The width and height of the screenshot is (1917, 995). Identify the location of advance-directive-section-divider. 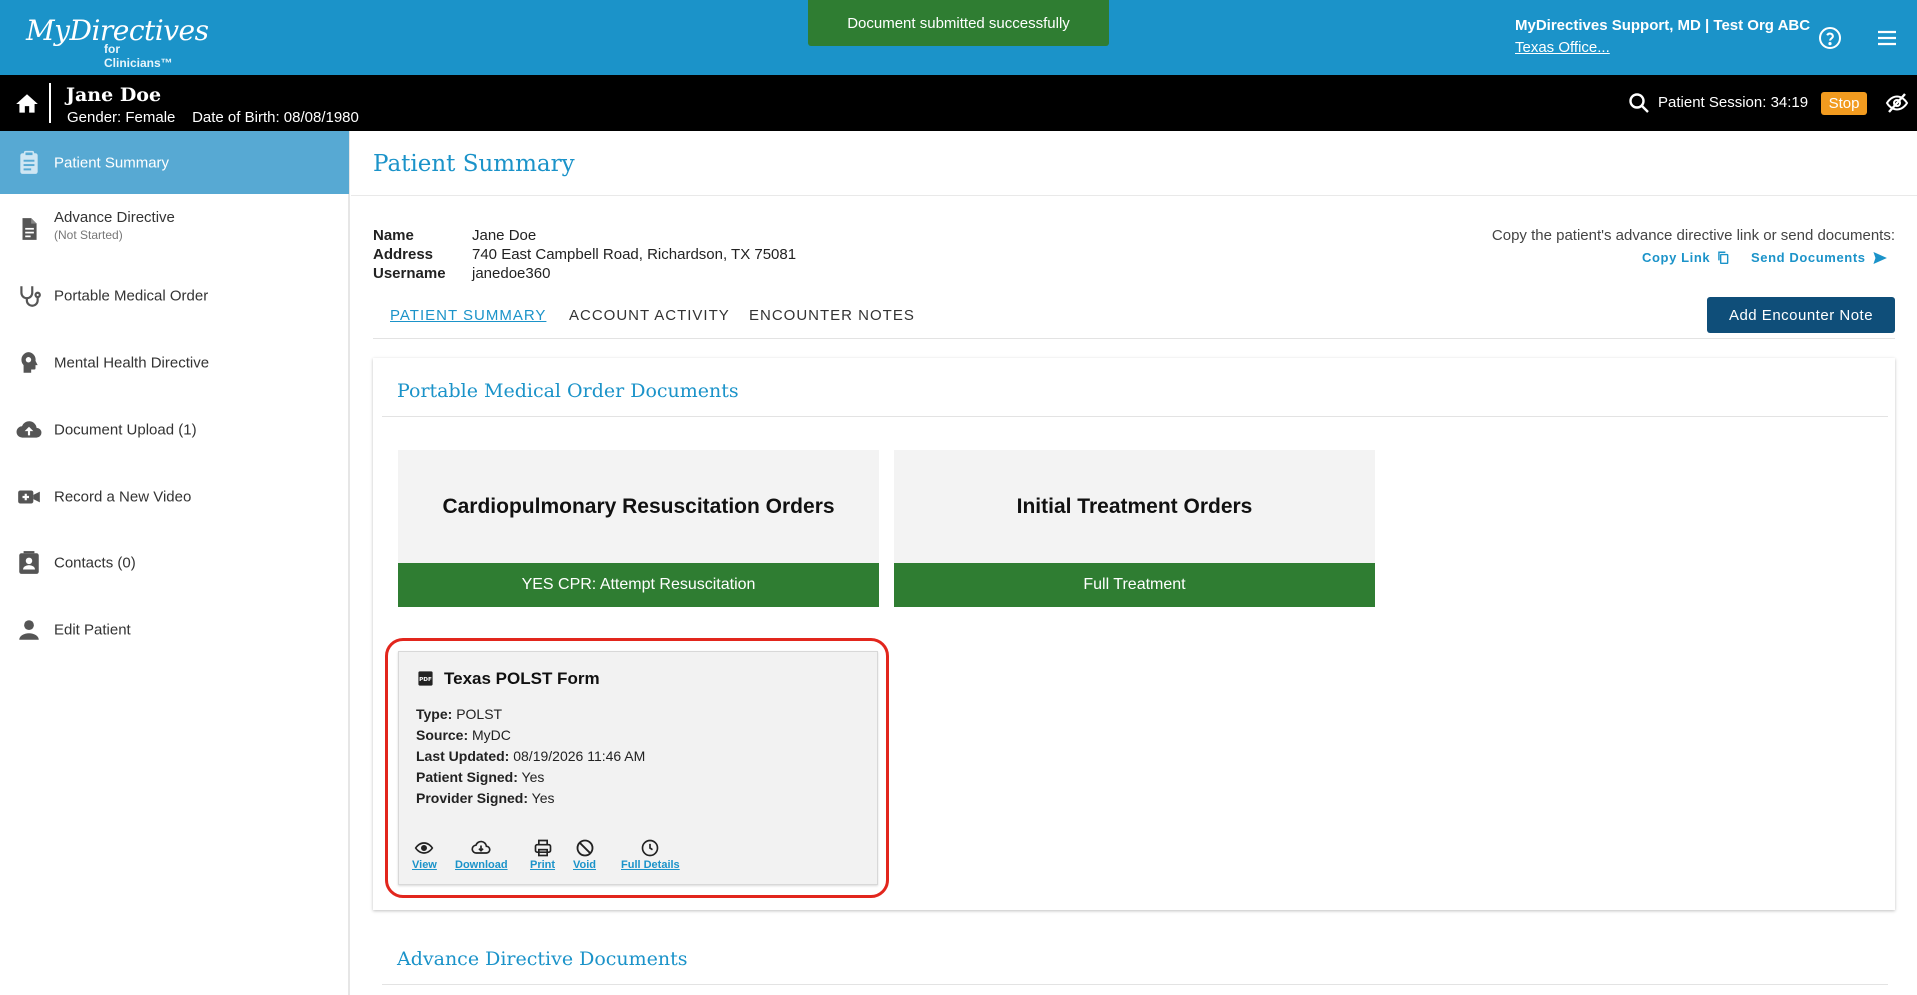
(1135, 984).